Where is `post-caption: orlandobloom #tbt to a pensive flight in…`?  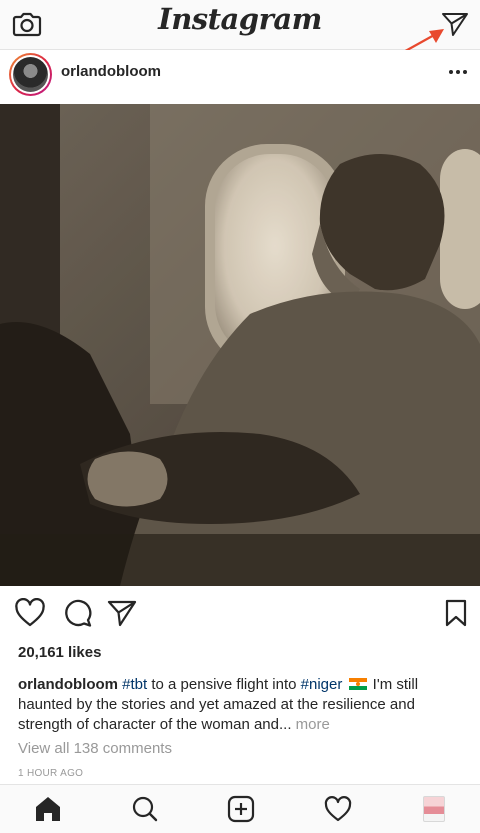 post-caption: orlandobloom #tbt to a pensive flight in… is located at coordinates (243, 705).